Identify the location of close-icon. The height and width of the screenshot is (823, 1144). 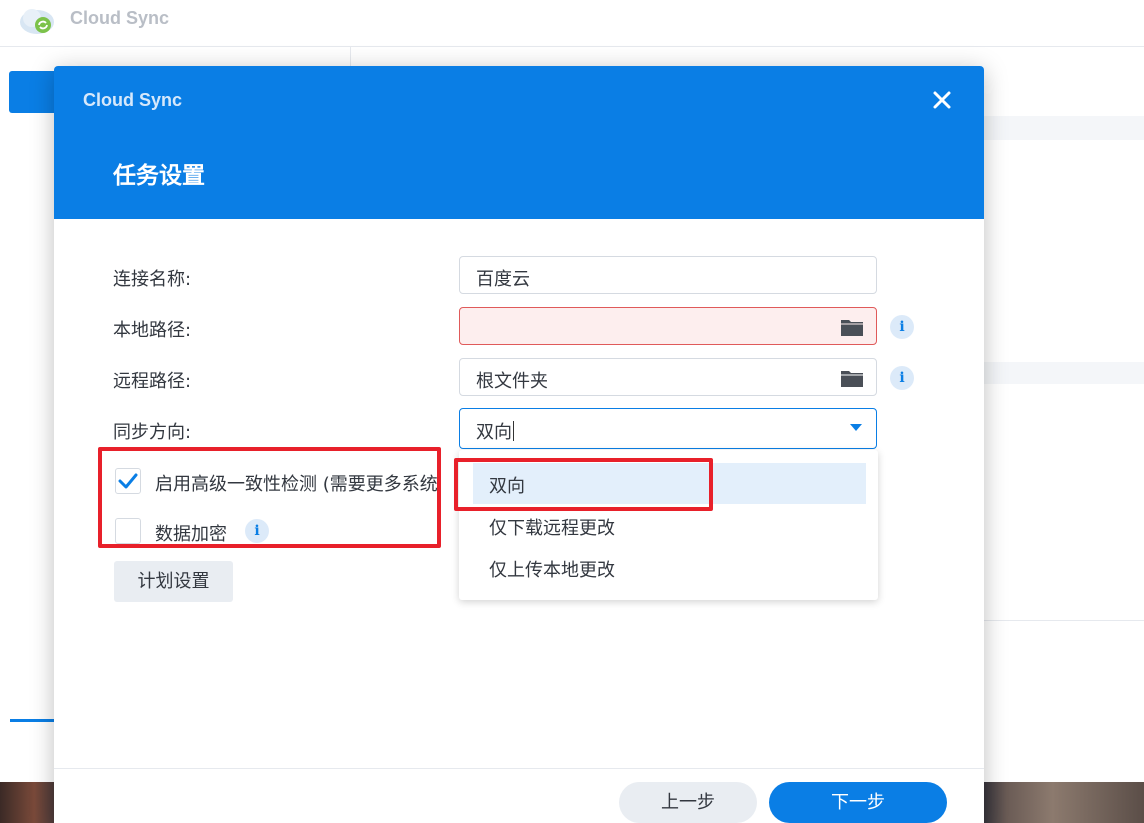
(942, 100).